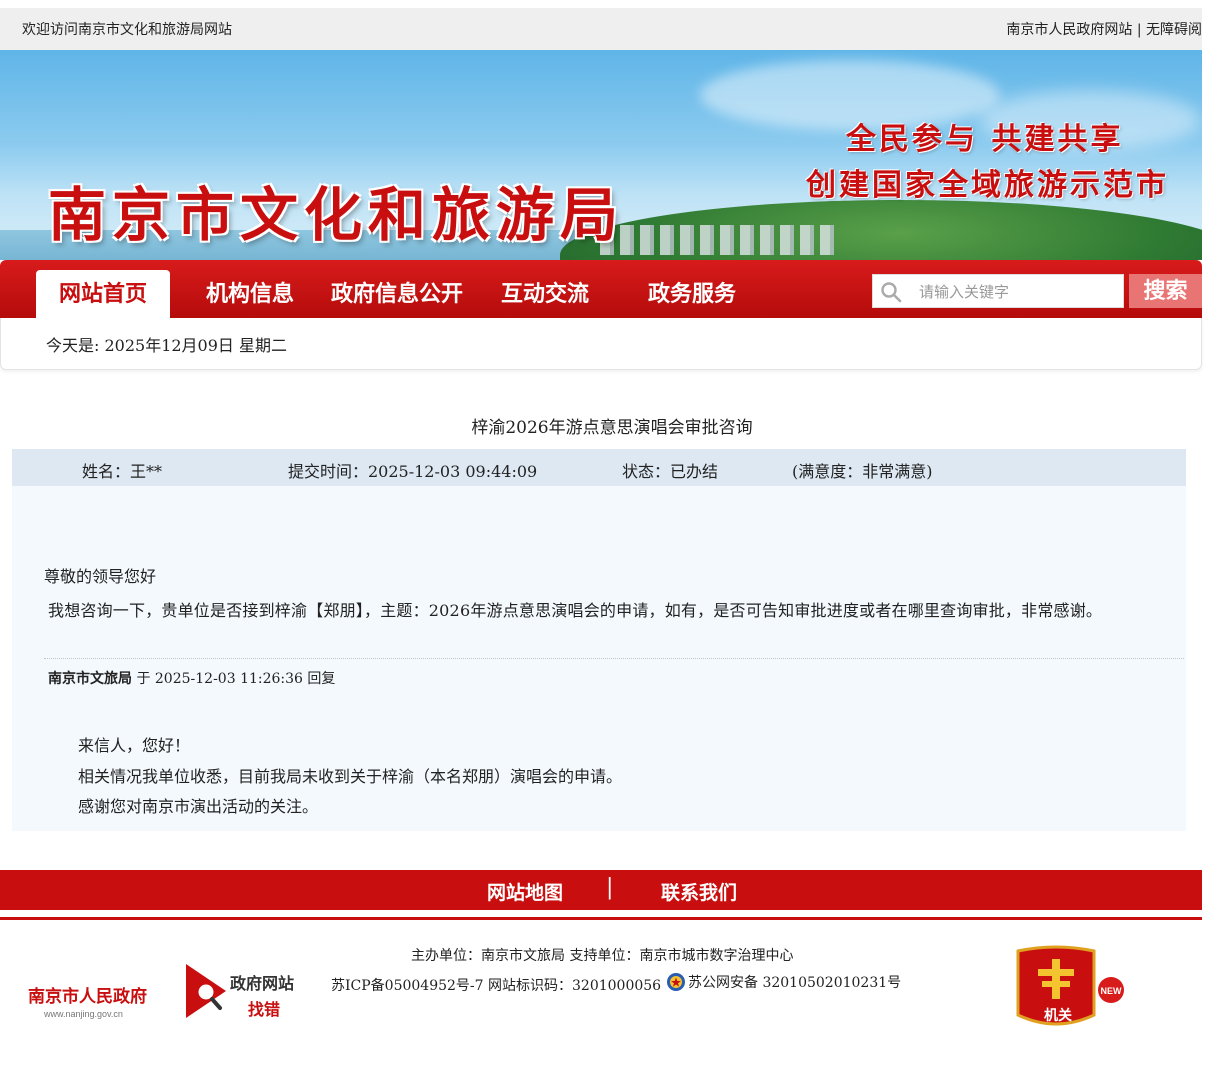 The height and width of the screenshot is (1073, 1224). I want to click on banner-slogan: 全民参与 共建共享, so click(985, 139).